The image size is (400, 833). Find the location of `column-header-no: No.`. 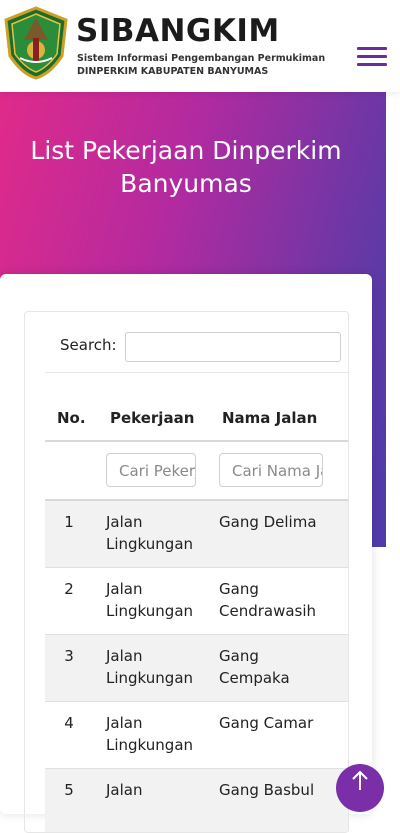

column-header-no: No. is located at coordinates (71, 418).